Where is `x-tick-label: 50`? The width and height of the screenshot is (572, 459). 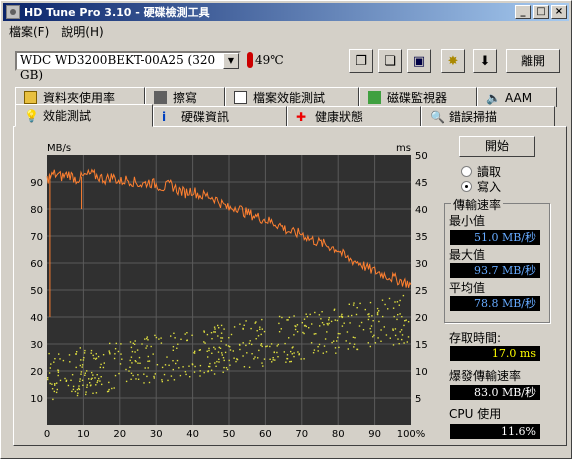
x-tick-label: 50 is located at coordinates (229, 434).